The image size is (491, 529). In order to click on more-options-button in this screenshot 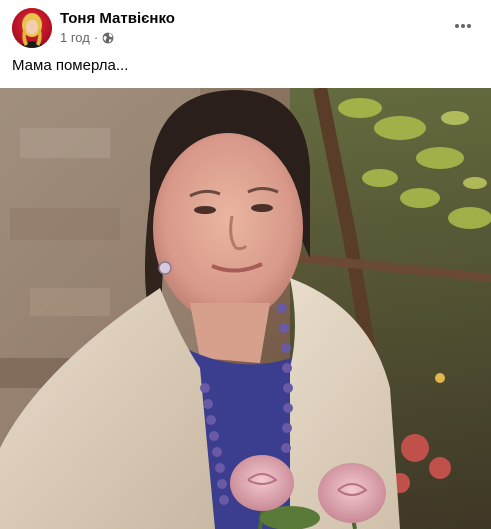, I will do `click(463, 26)`.